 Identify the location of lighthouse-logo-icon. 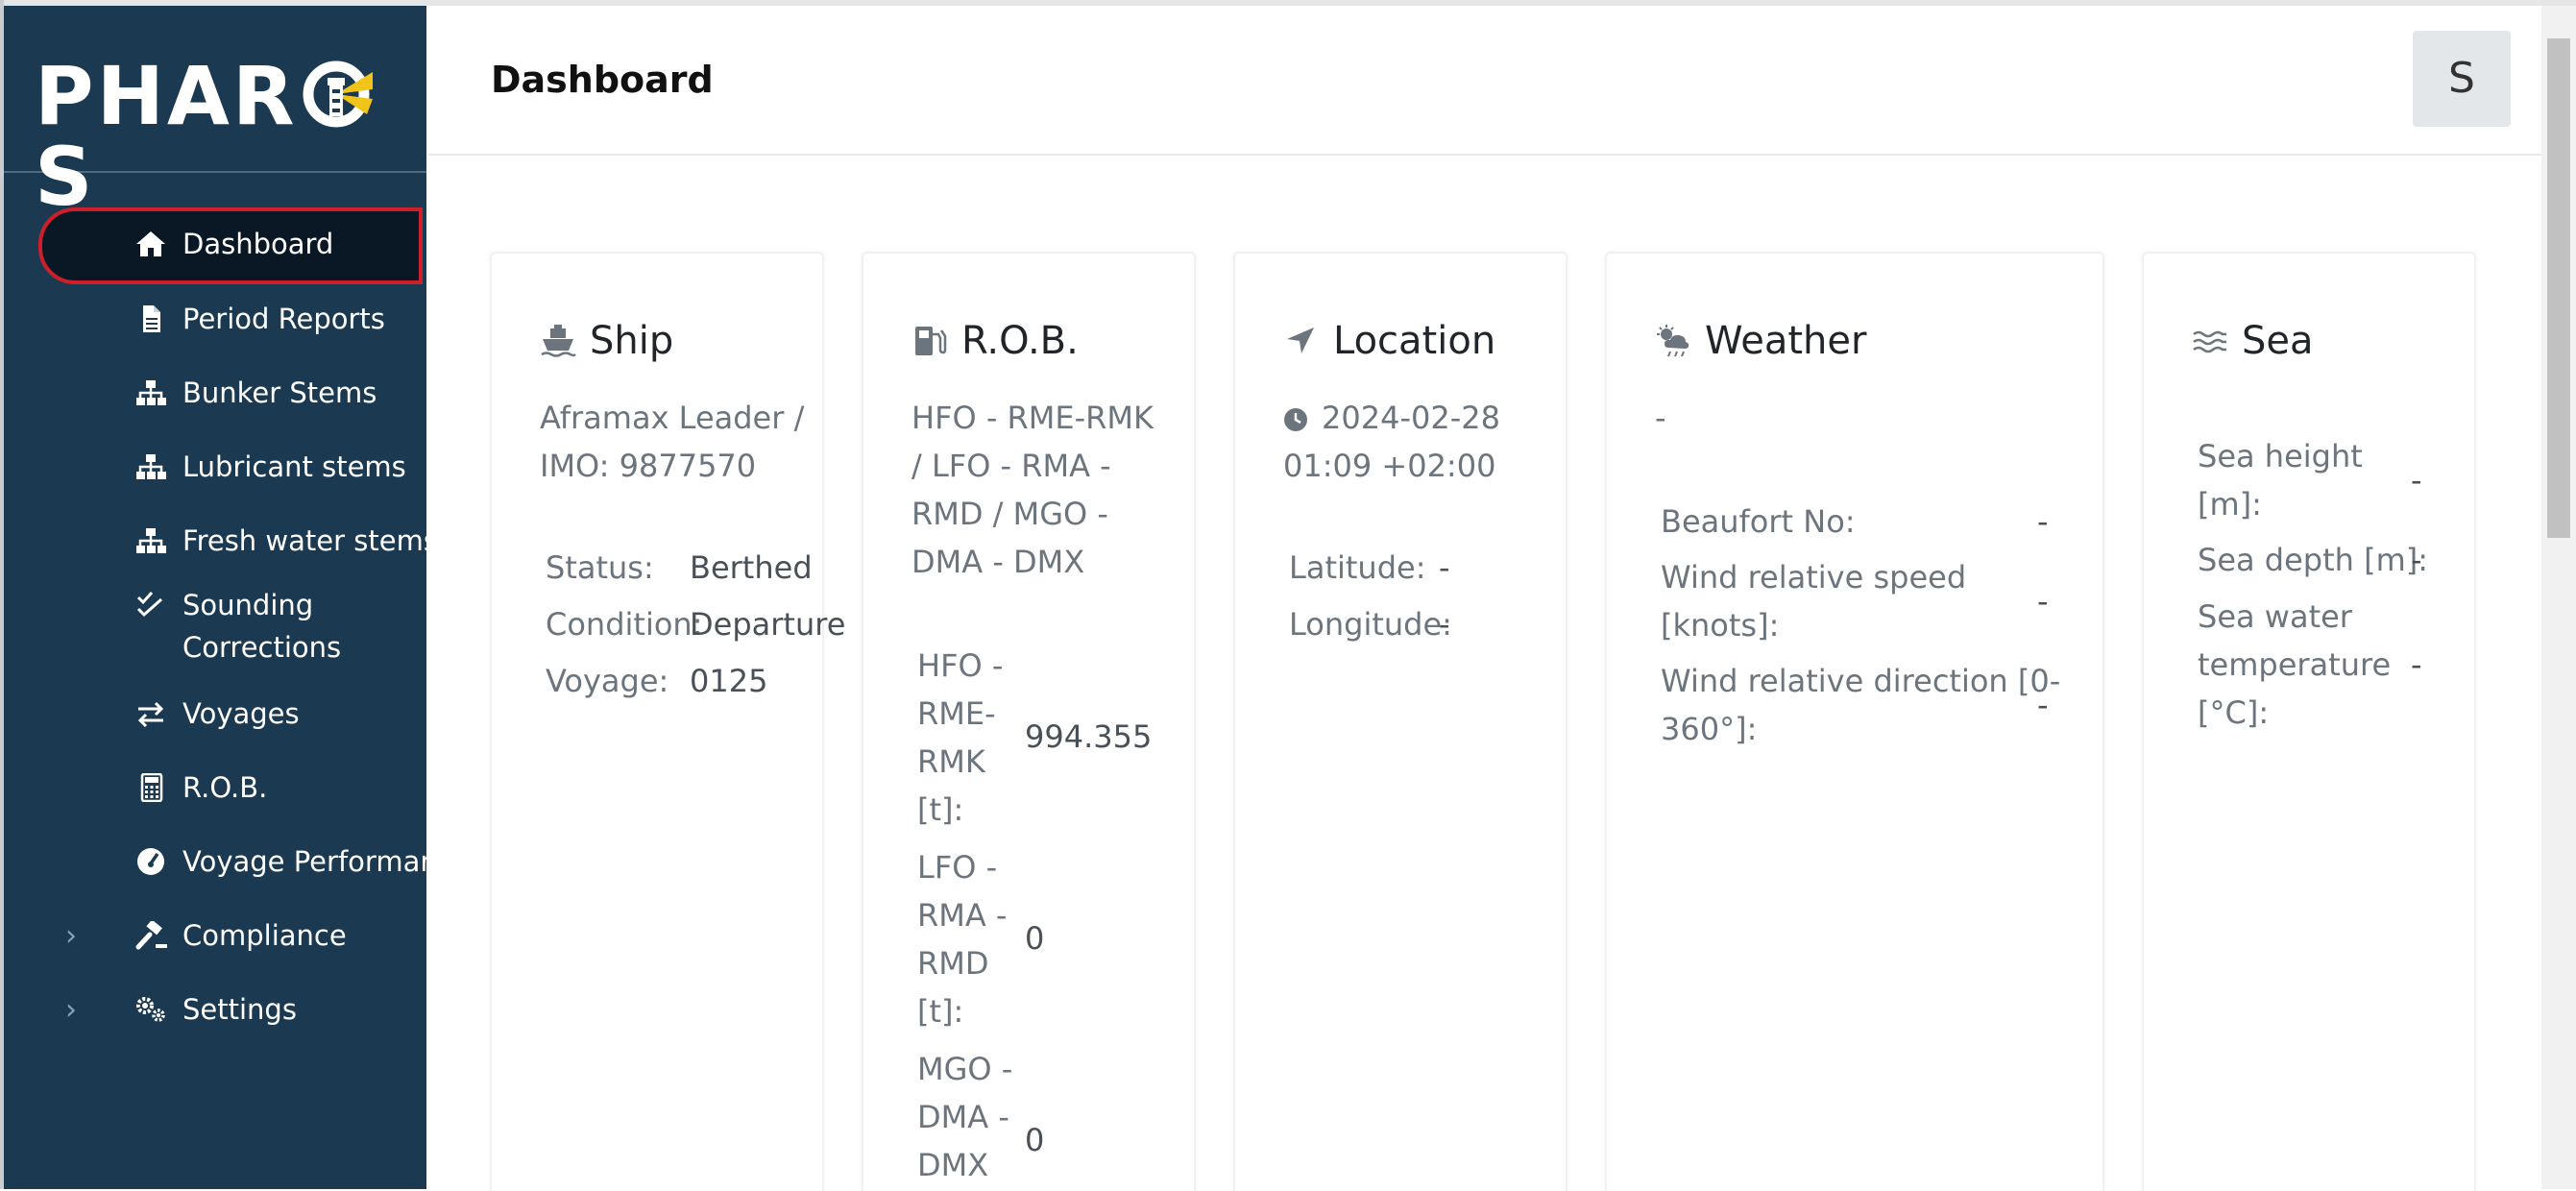
(336, 94).